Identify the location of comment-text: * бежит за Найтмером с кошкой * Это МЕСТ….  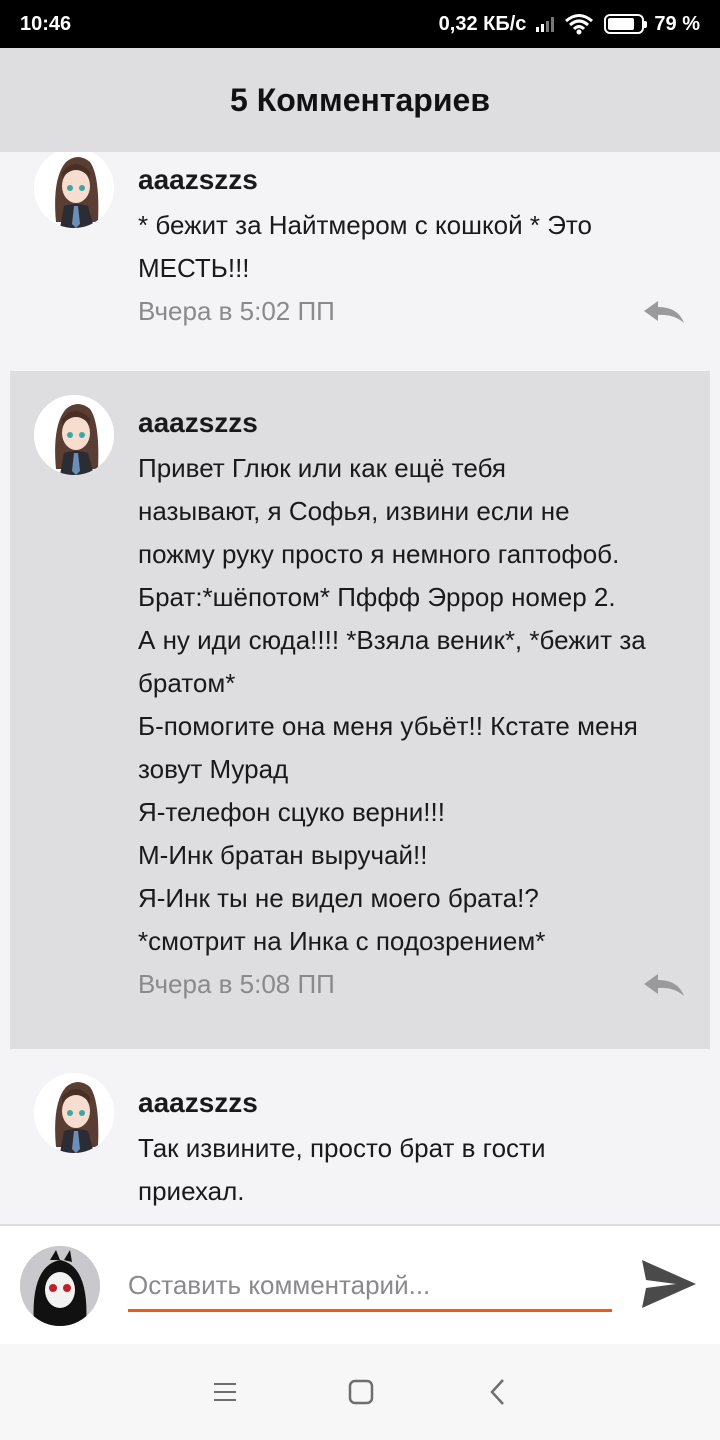
(365, 246).